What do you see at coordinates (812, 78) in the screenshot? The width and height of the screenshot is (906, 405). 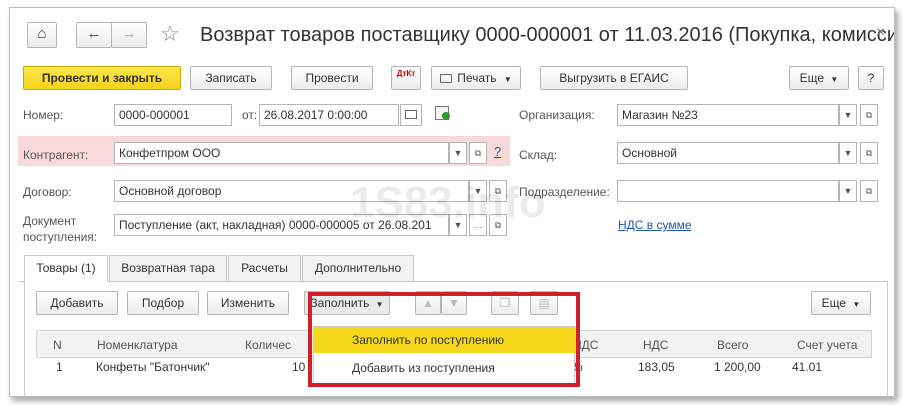 I see `more-label: Еще` at bounding box center [812, 78].